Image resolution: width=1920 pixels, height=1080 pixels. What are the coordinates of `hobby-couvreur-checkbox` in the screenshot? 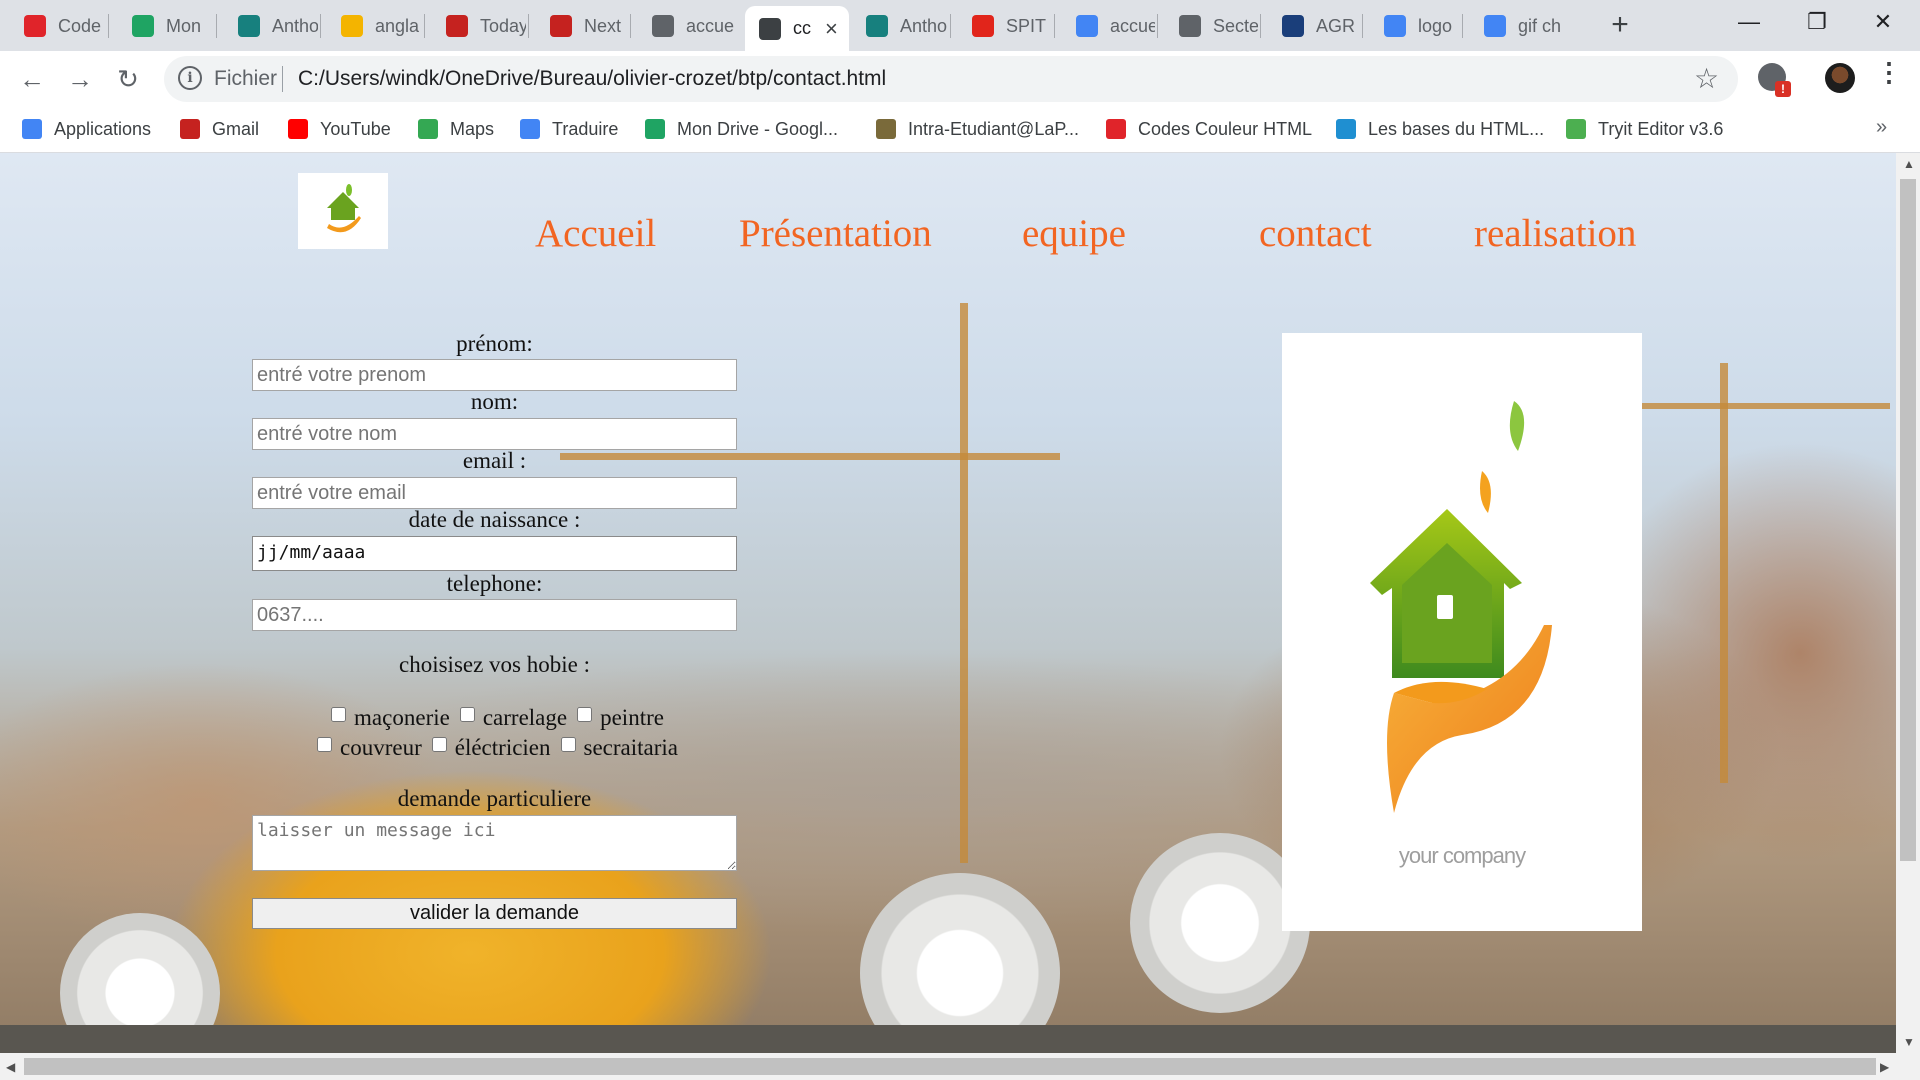 It's located at (324, 744).